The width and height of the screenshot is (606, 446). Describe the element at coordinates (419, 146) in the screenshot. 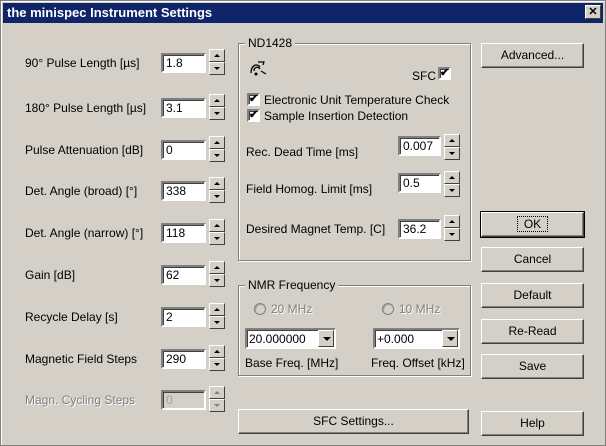

I see `dead-time-input: 0.007` at that location.